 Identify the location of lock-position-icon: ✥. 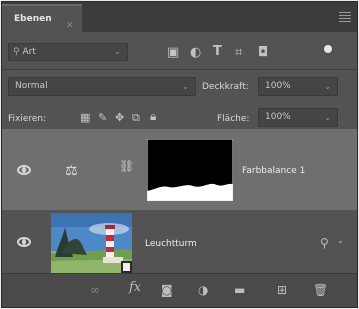
(119, 117).